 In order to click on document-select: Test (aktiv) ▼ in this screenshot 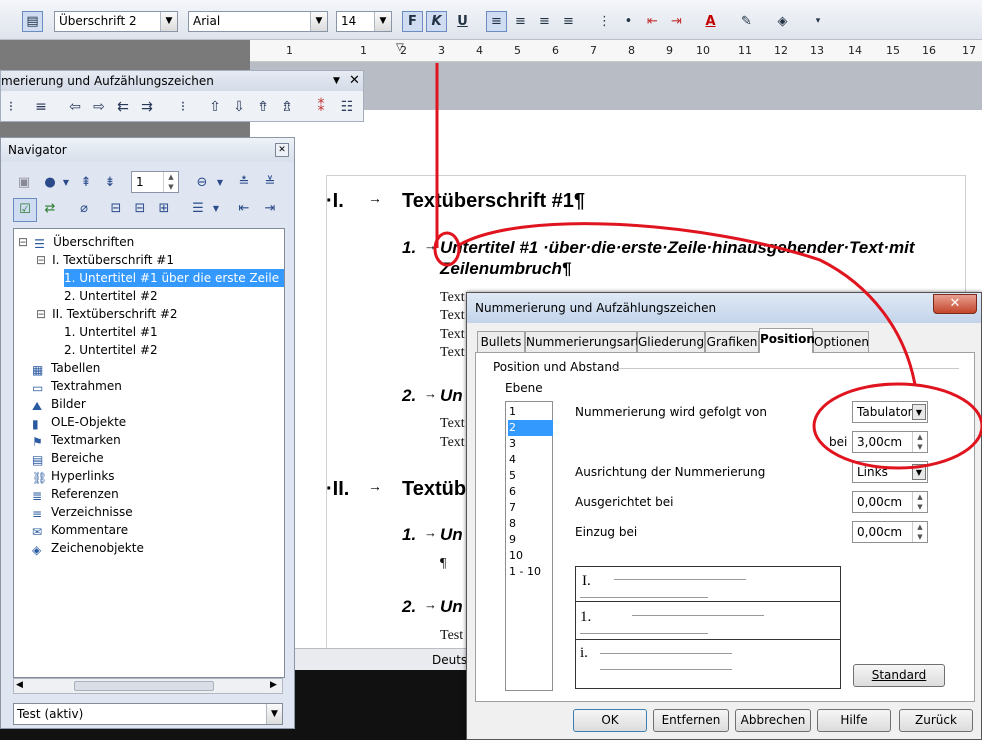, I will do `click(148, 714)`.